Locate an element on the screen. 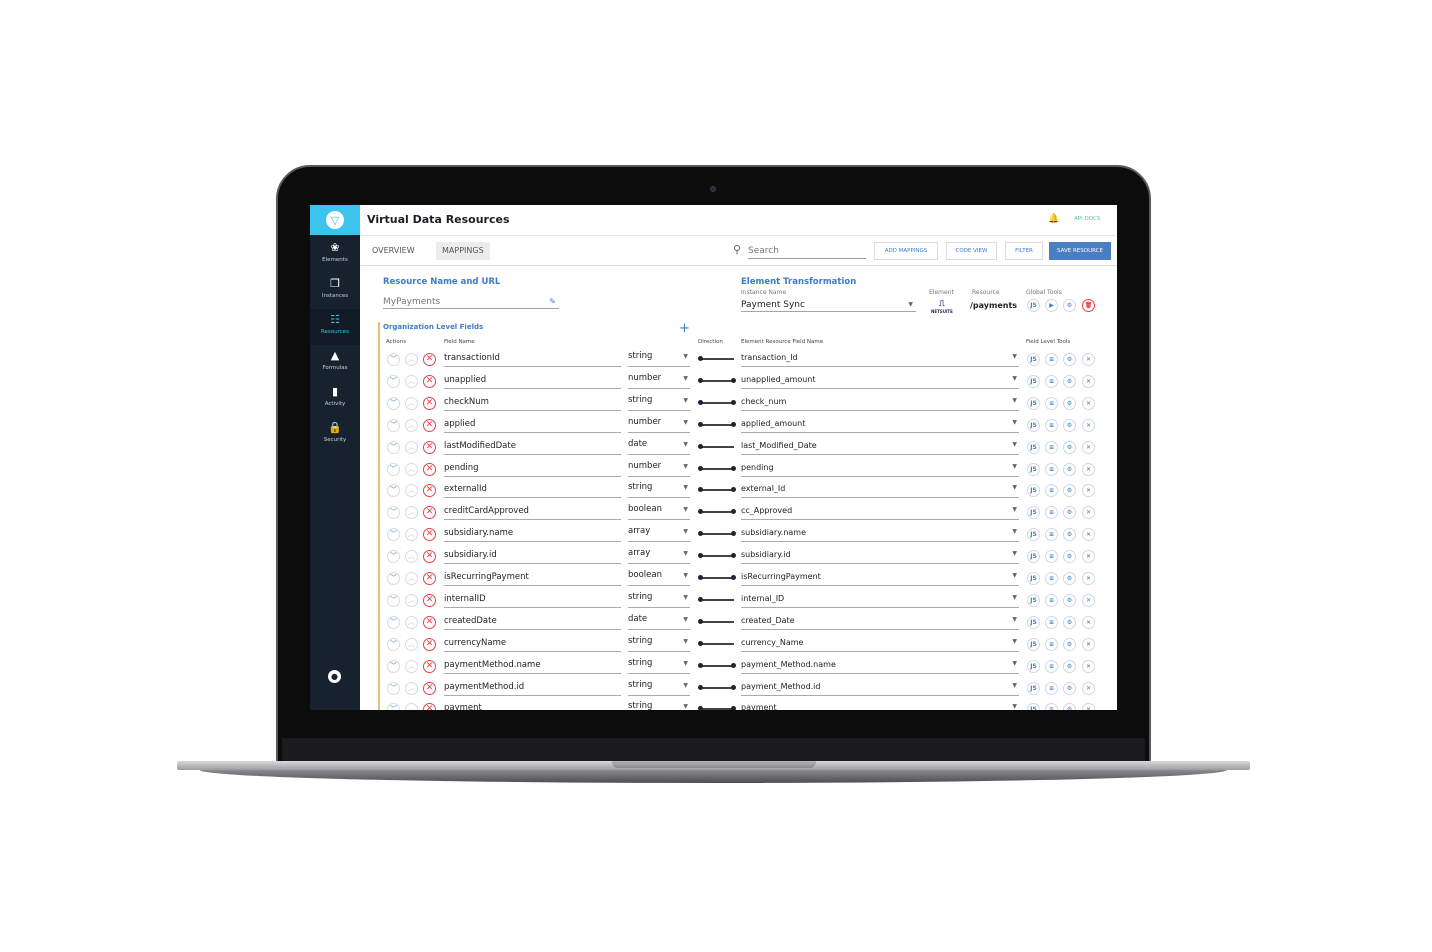  field-name-input: creditCardApproved is located at coordinates (532, 513).